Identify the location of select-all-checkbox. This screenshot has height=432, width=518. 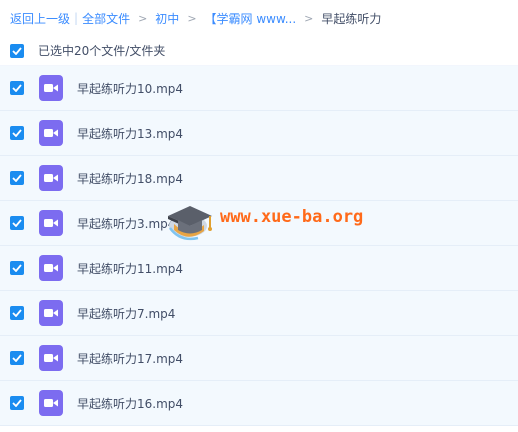
(17, 50).